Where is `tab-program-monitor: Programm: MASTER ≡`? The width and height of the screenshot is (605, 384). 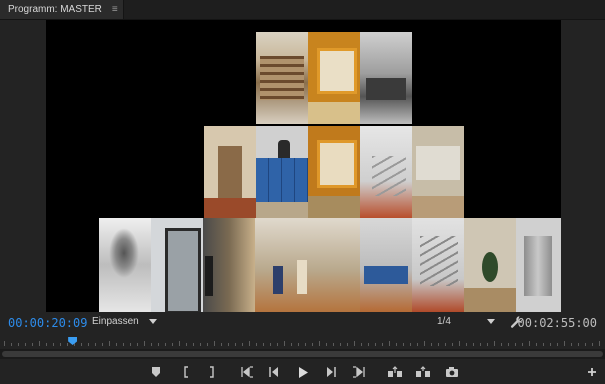
tab-program-monitor: Programm: MASTER ≡ is located at coordinates (62, 9).